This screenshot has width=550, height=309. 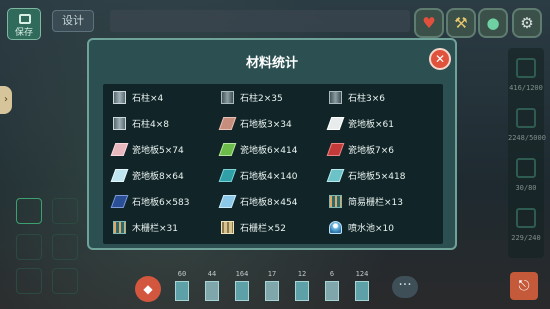 I want to click on ceramic-floor-red-icon, so click(x=335, y=149).